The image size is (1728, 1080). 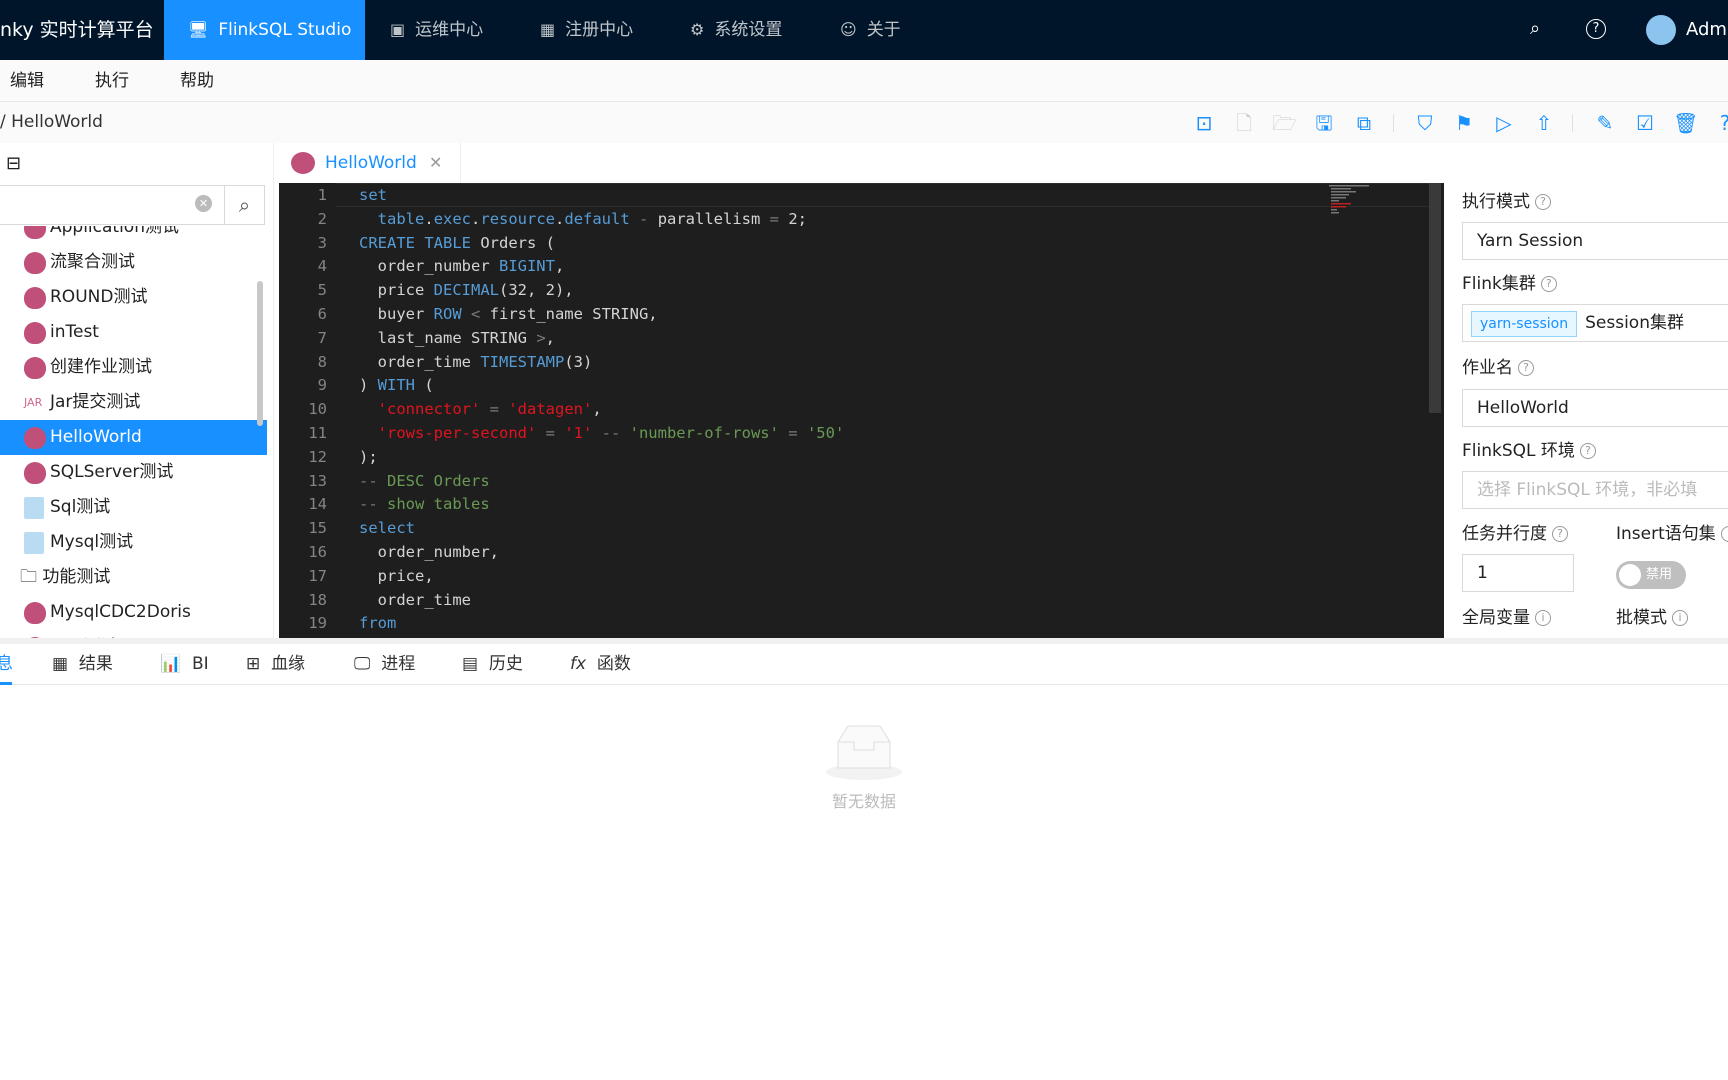 I want to click on line-number: 15, so click(x=317, y=528).